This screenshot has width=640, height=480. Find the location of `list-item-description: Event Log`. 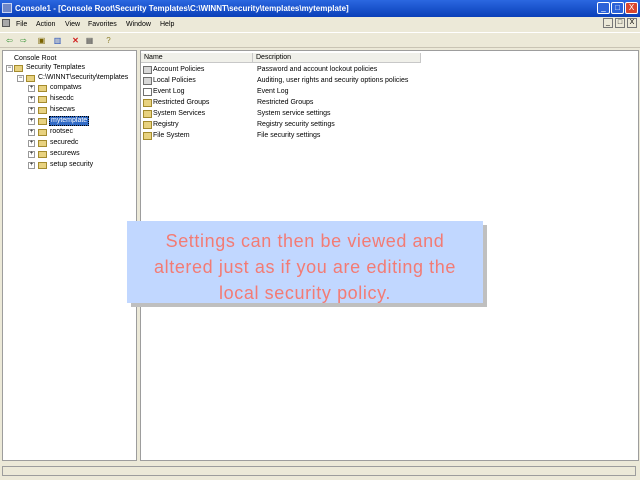

list-item-description: Event Log is located at coordinates (273, 91).